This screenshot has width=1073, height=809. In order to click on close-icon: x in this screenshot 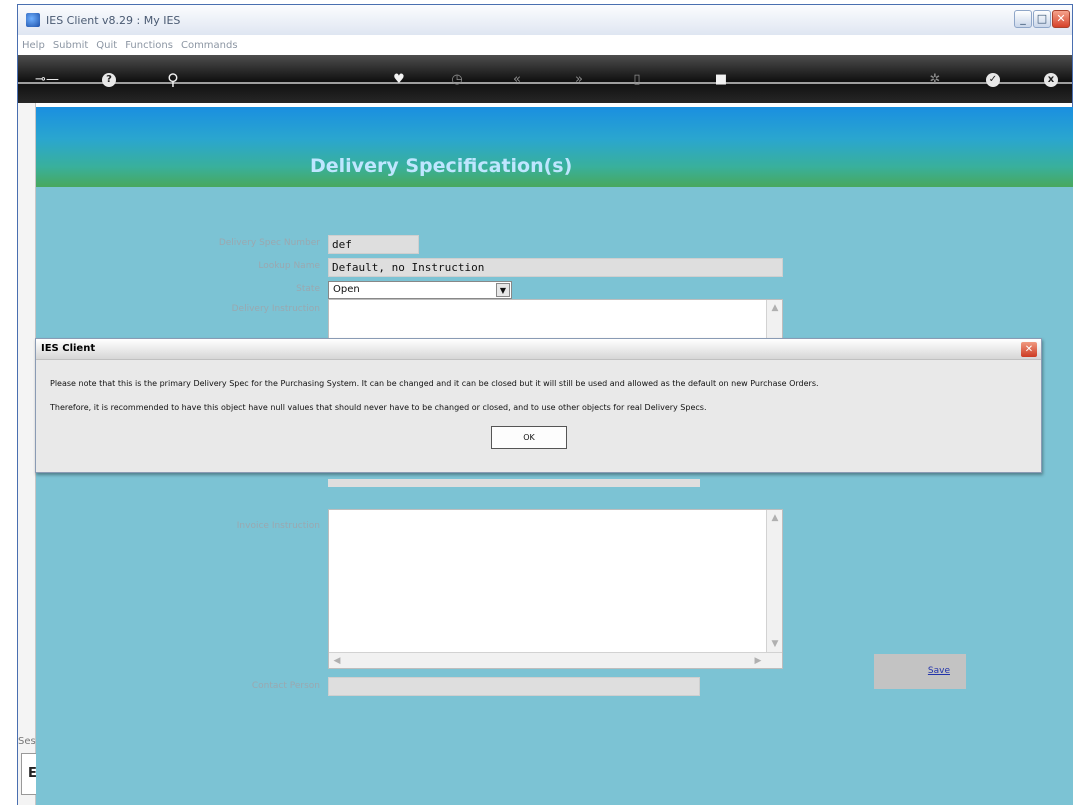, I will do `click(1051, 80)`.